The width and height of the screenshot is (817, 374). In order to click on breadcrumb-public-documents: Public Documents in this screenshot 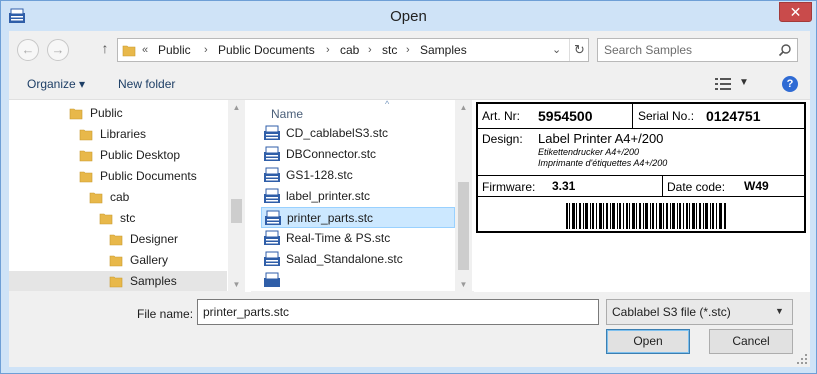, I will do `click(266, 50)`.